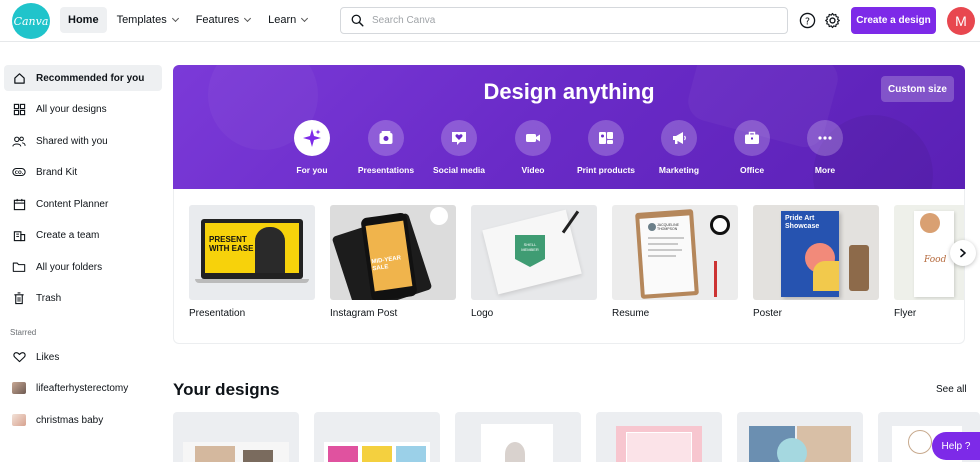 This screenshot has height=462, width=980. Describe the element at coordinates (364, 313) in the screenshot. I see `template-label: Instagram Post` at that location.